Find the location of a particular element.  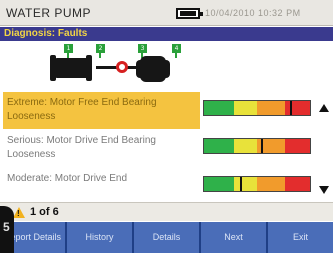

fault-item: Moderate: Motor Drive End is located at coordinates (166, 186).